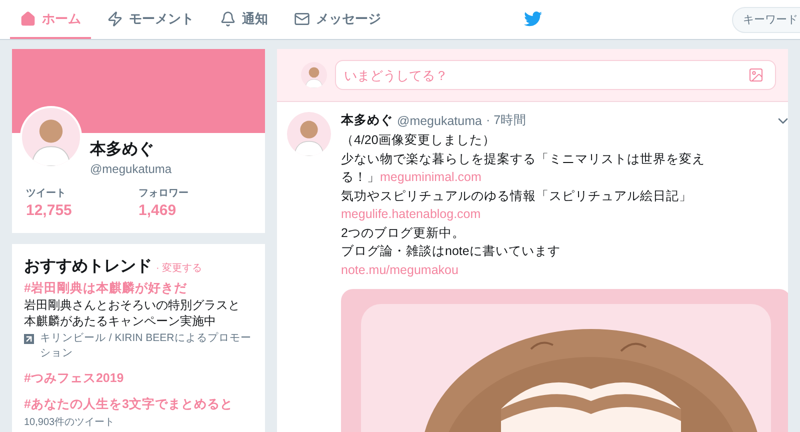  Describe the element at coordinates (302, 18) in the screenshot. I see `envelope-icon` at that location.